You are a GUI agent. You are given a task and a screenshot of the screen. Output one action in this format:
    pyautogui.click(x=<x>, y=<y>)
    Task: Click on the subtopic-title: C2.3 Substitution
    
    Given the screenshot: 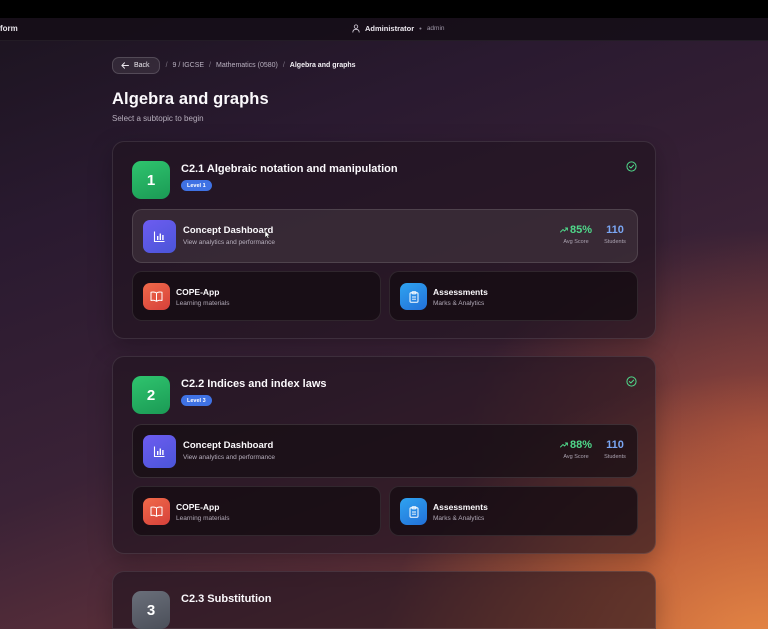 What is the action you would take?
    pyautogui.click(x=226, y=599)
    